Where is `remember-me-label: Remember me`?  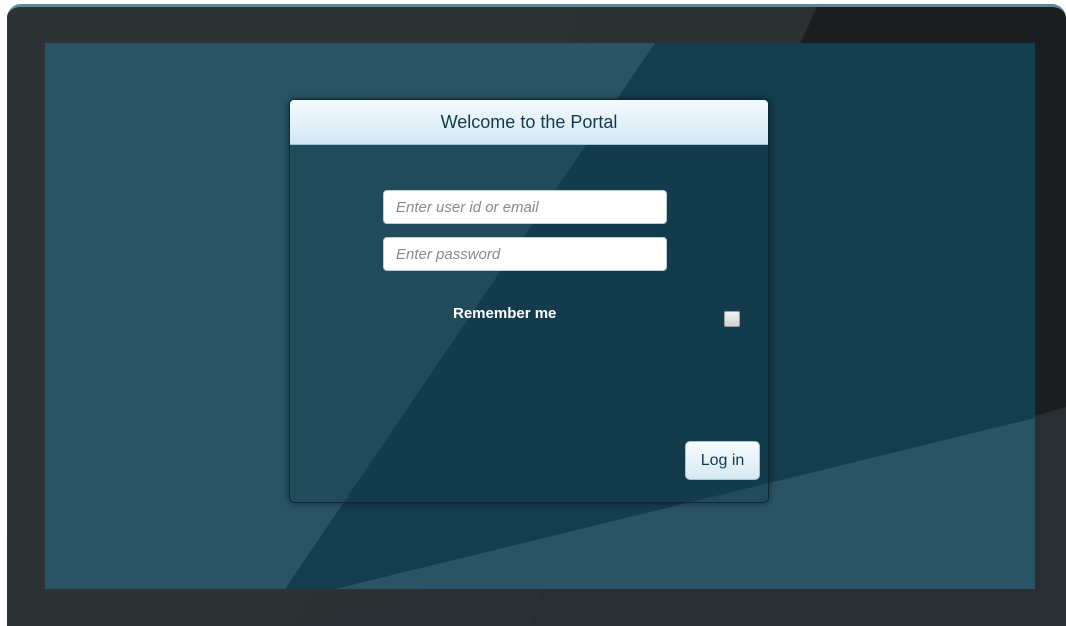 remember-me-label: Remember me is located at coordinates (505, 313).